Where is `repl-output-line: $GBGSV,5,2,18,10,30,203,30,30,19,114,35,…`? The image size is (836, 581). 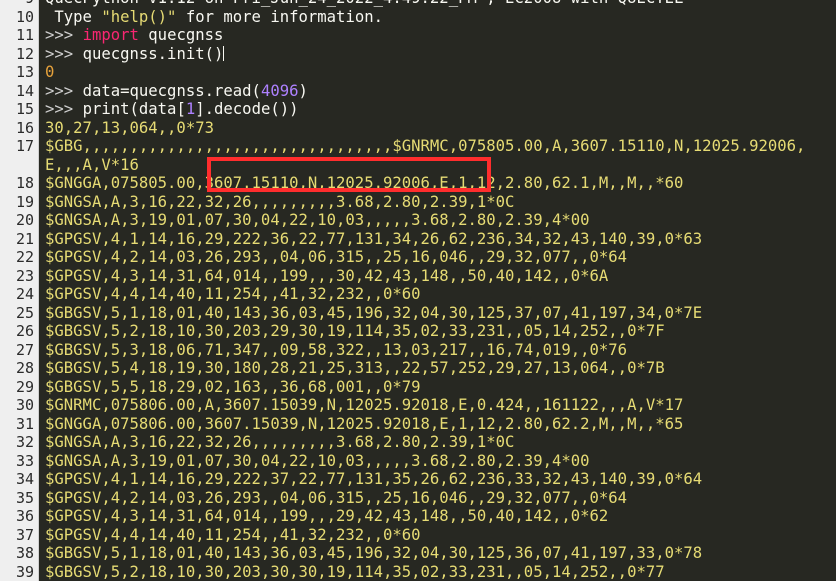
repl-output-line: $GBGSV,5,2,18,10,30,203,30,30,19,114,35,… is located at coordinates (355, 571).